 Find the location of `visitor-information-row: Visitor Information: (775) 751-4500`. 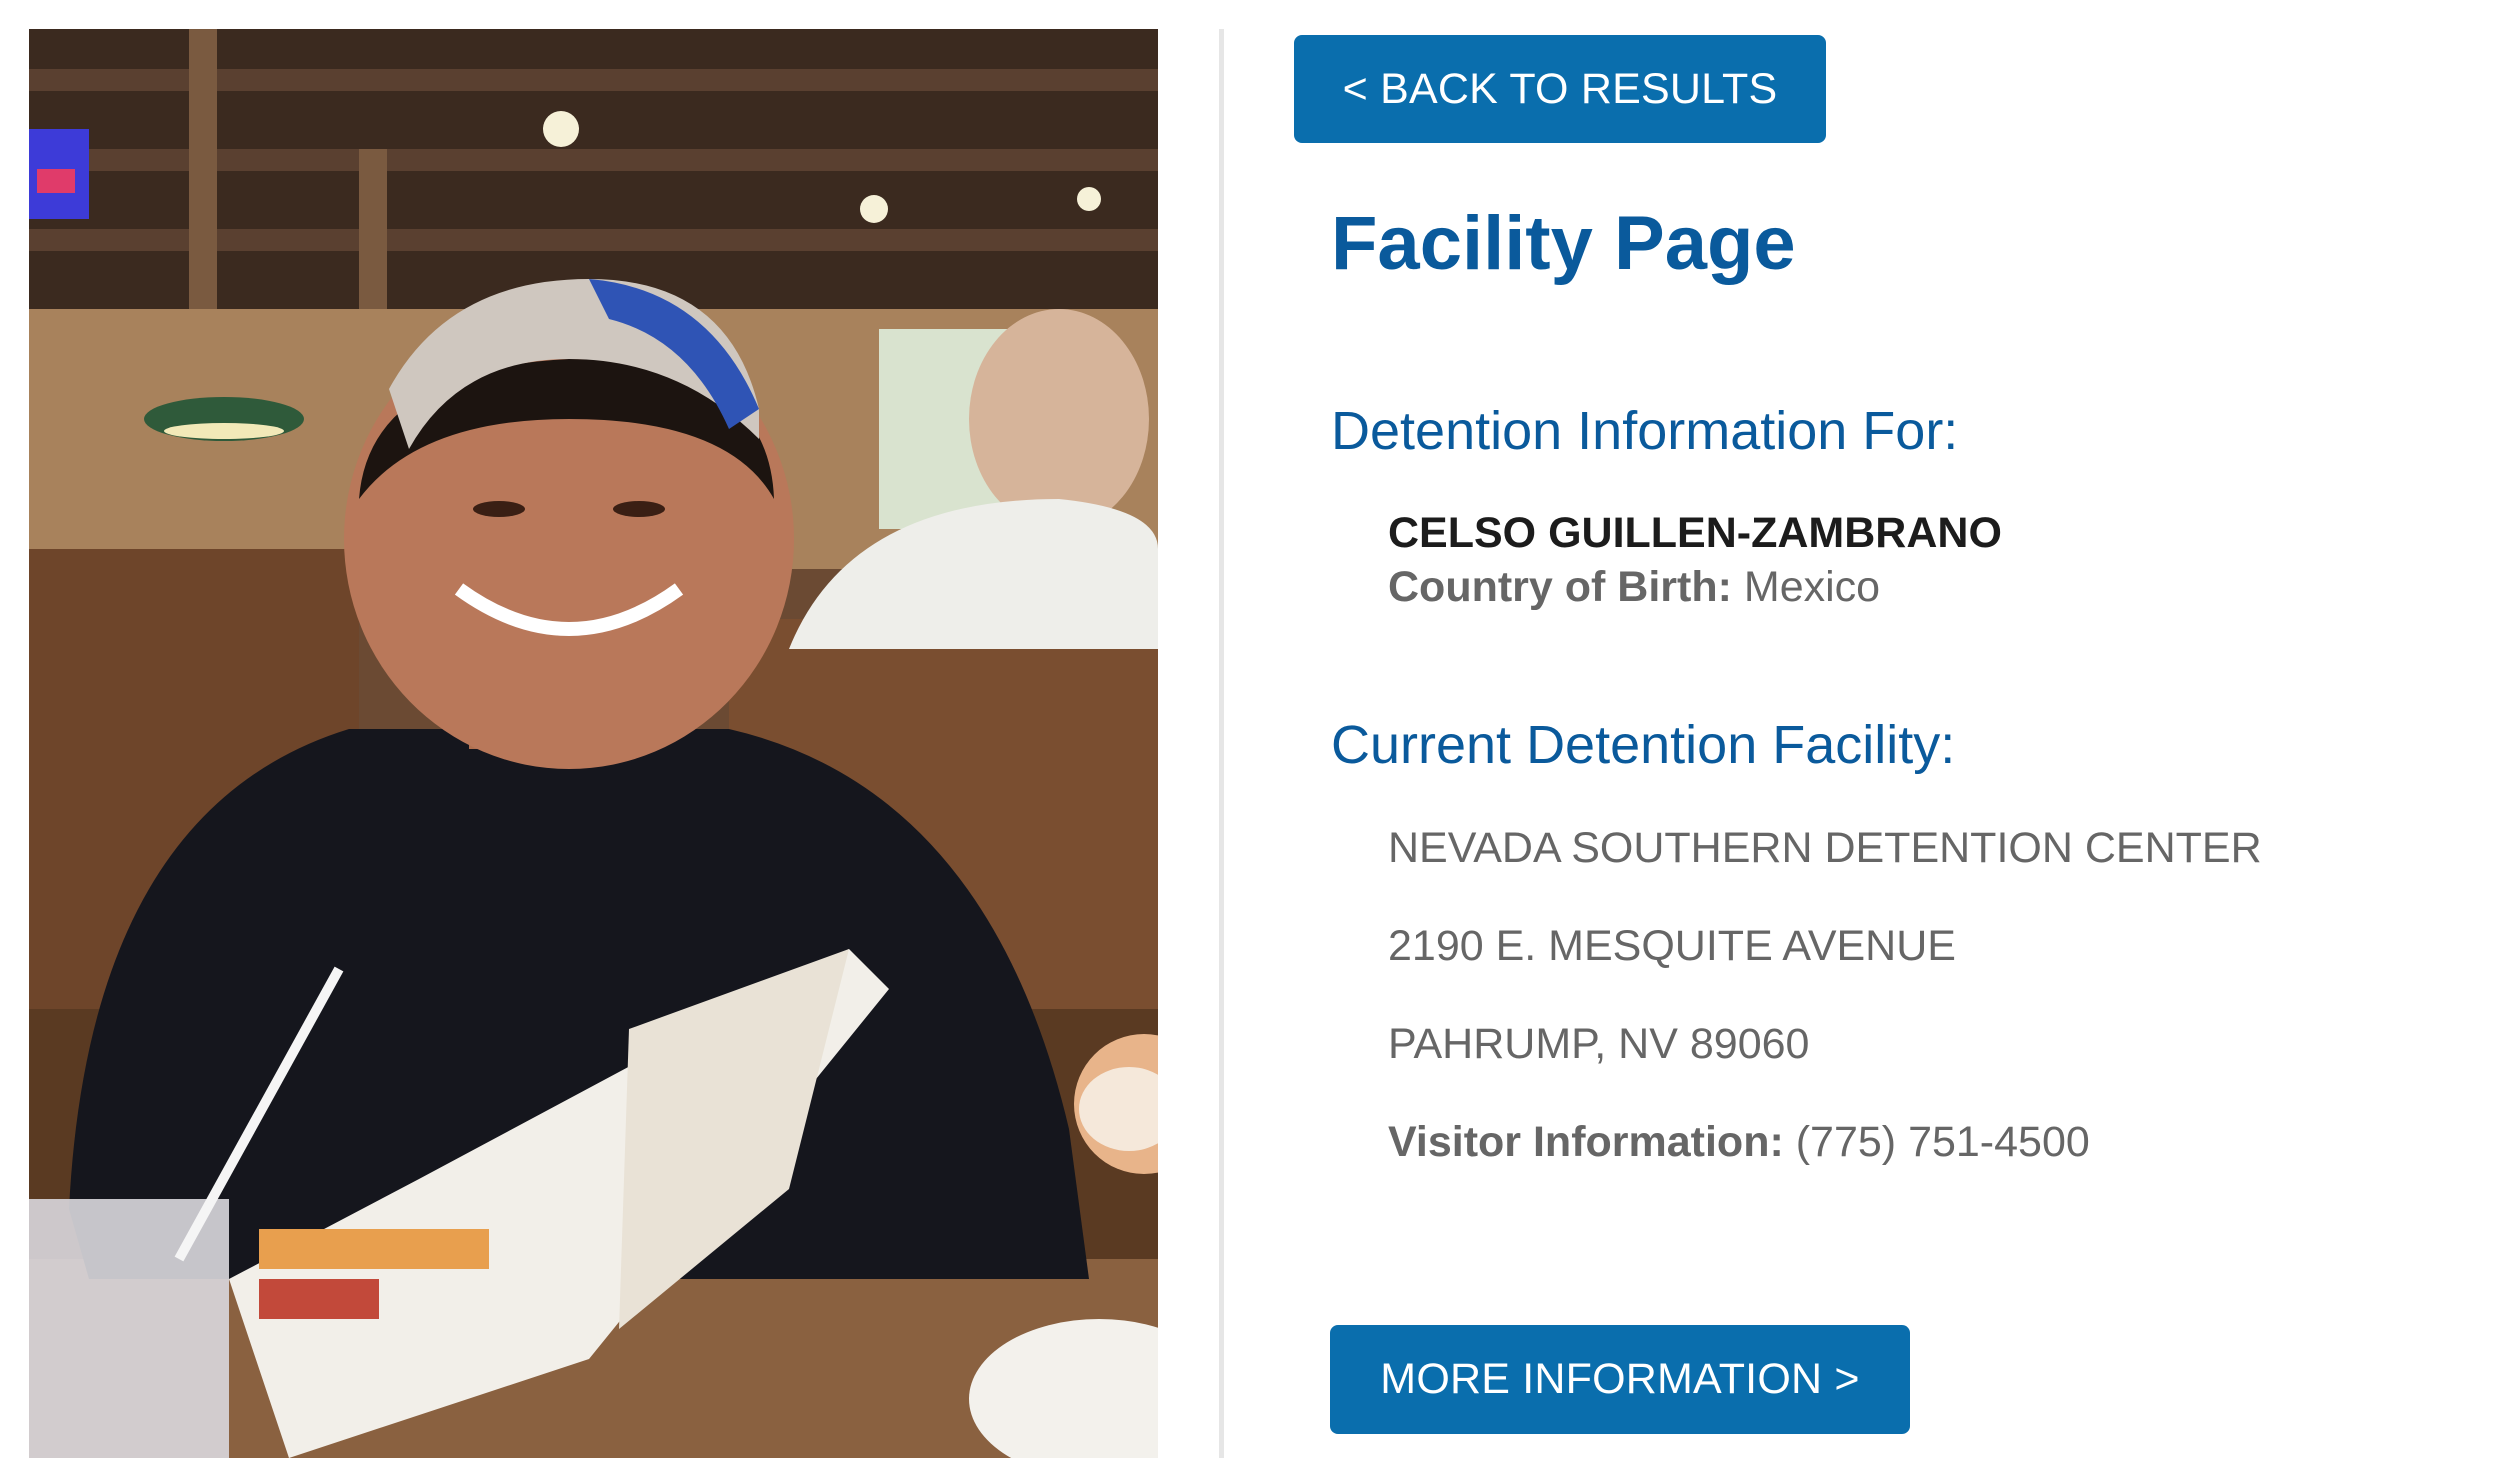

visitor-information-row: Visitor Information: (775) 751-4500 is located at coordinates (1739, 1142).